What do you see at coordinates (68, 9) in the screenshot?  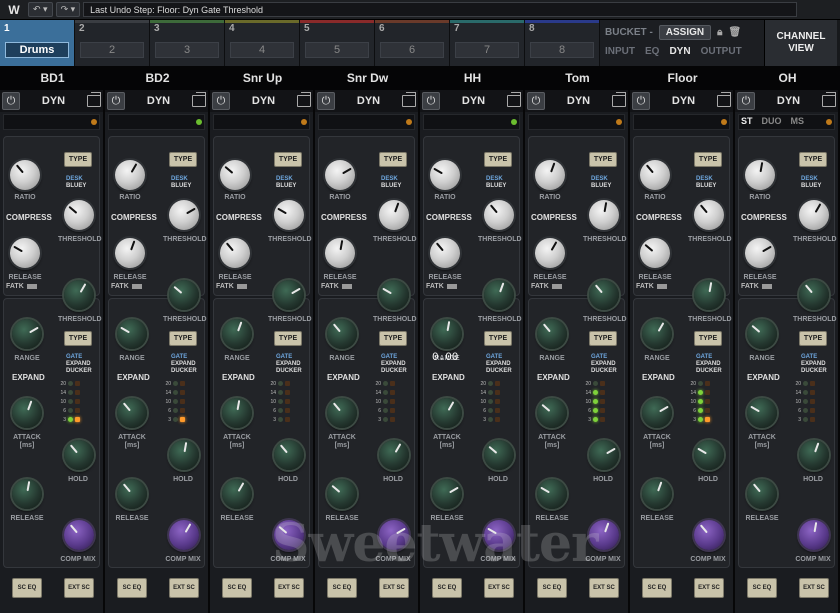 I see `redo-button: ↷ ▾` at bounding box center [68, 9].